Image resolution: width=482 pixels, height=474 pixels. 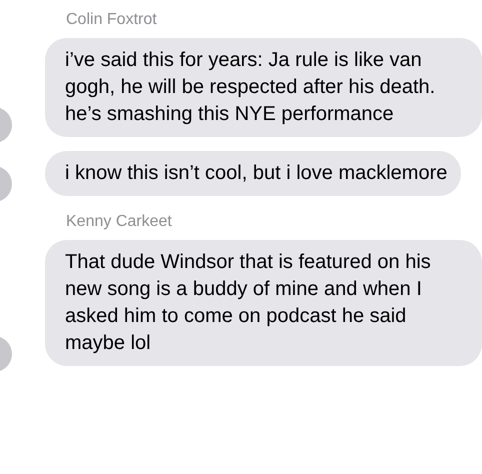 I want to click on sender-name: Kenny Carkeet, so click(x=119, y=222).